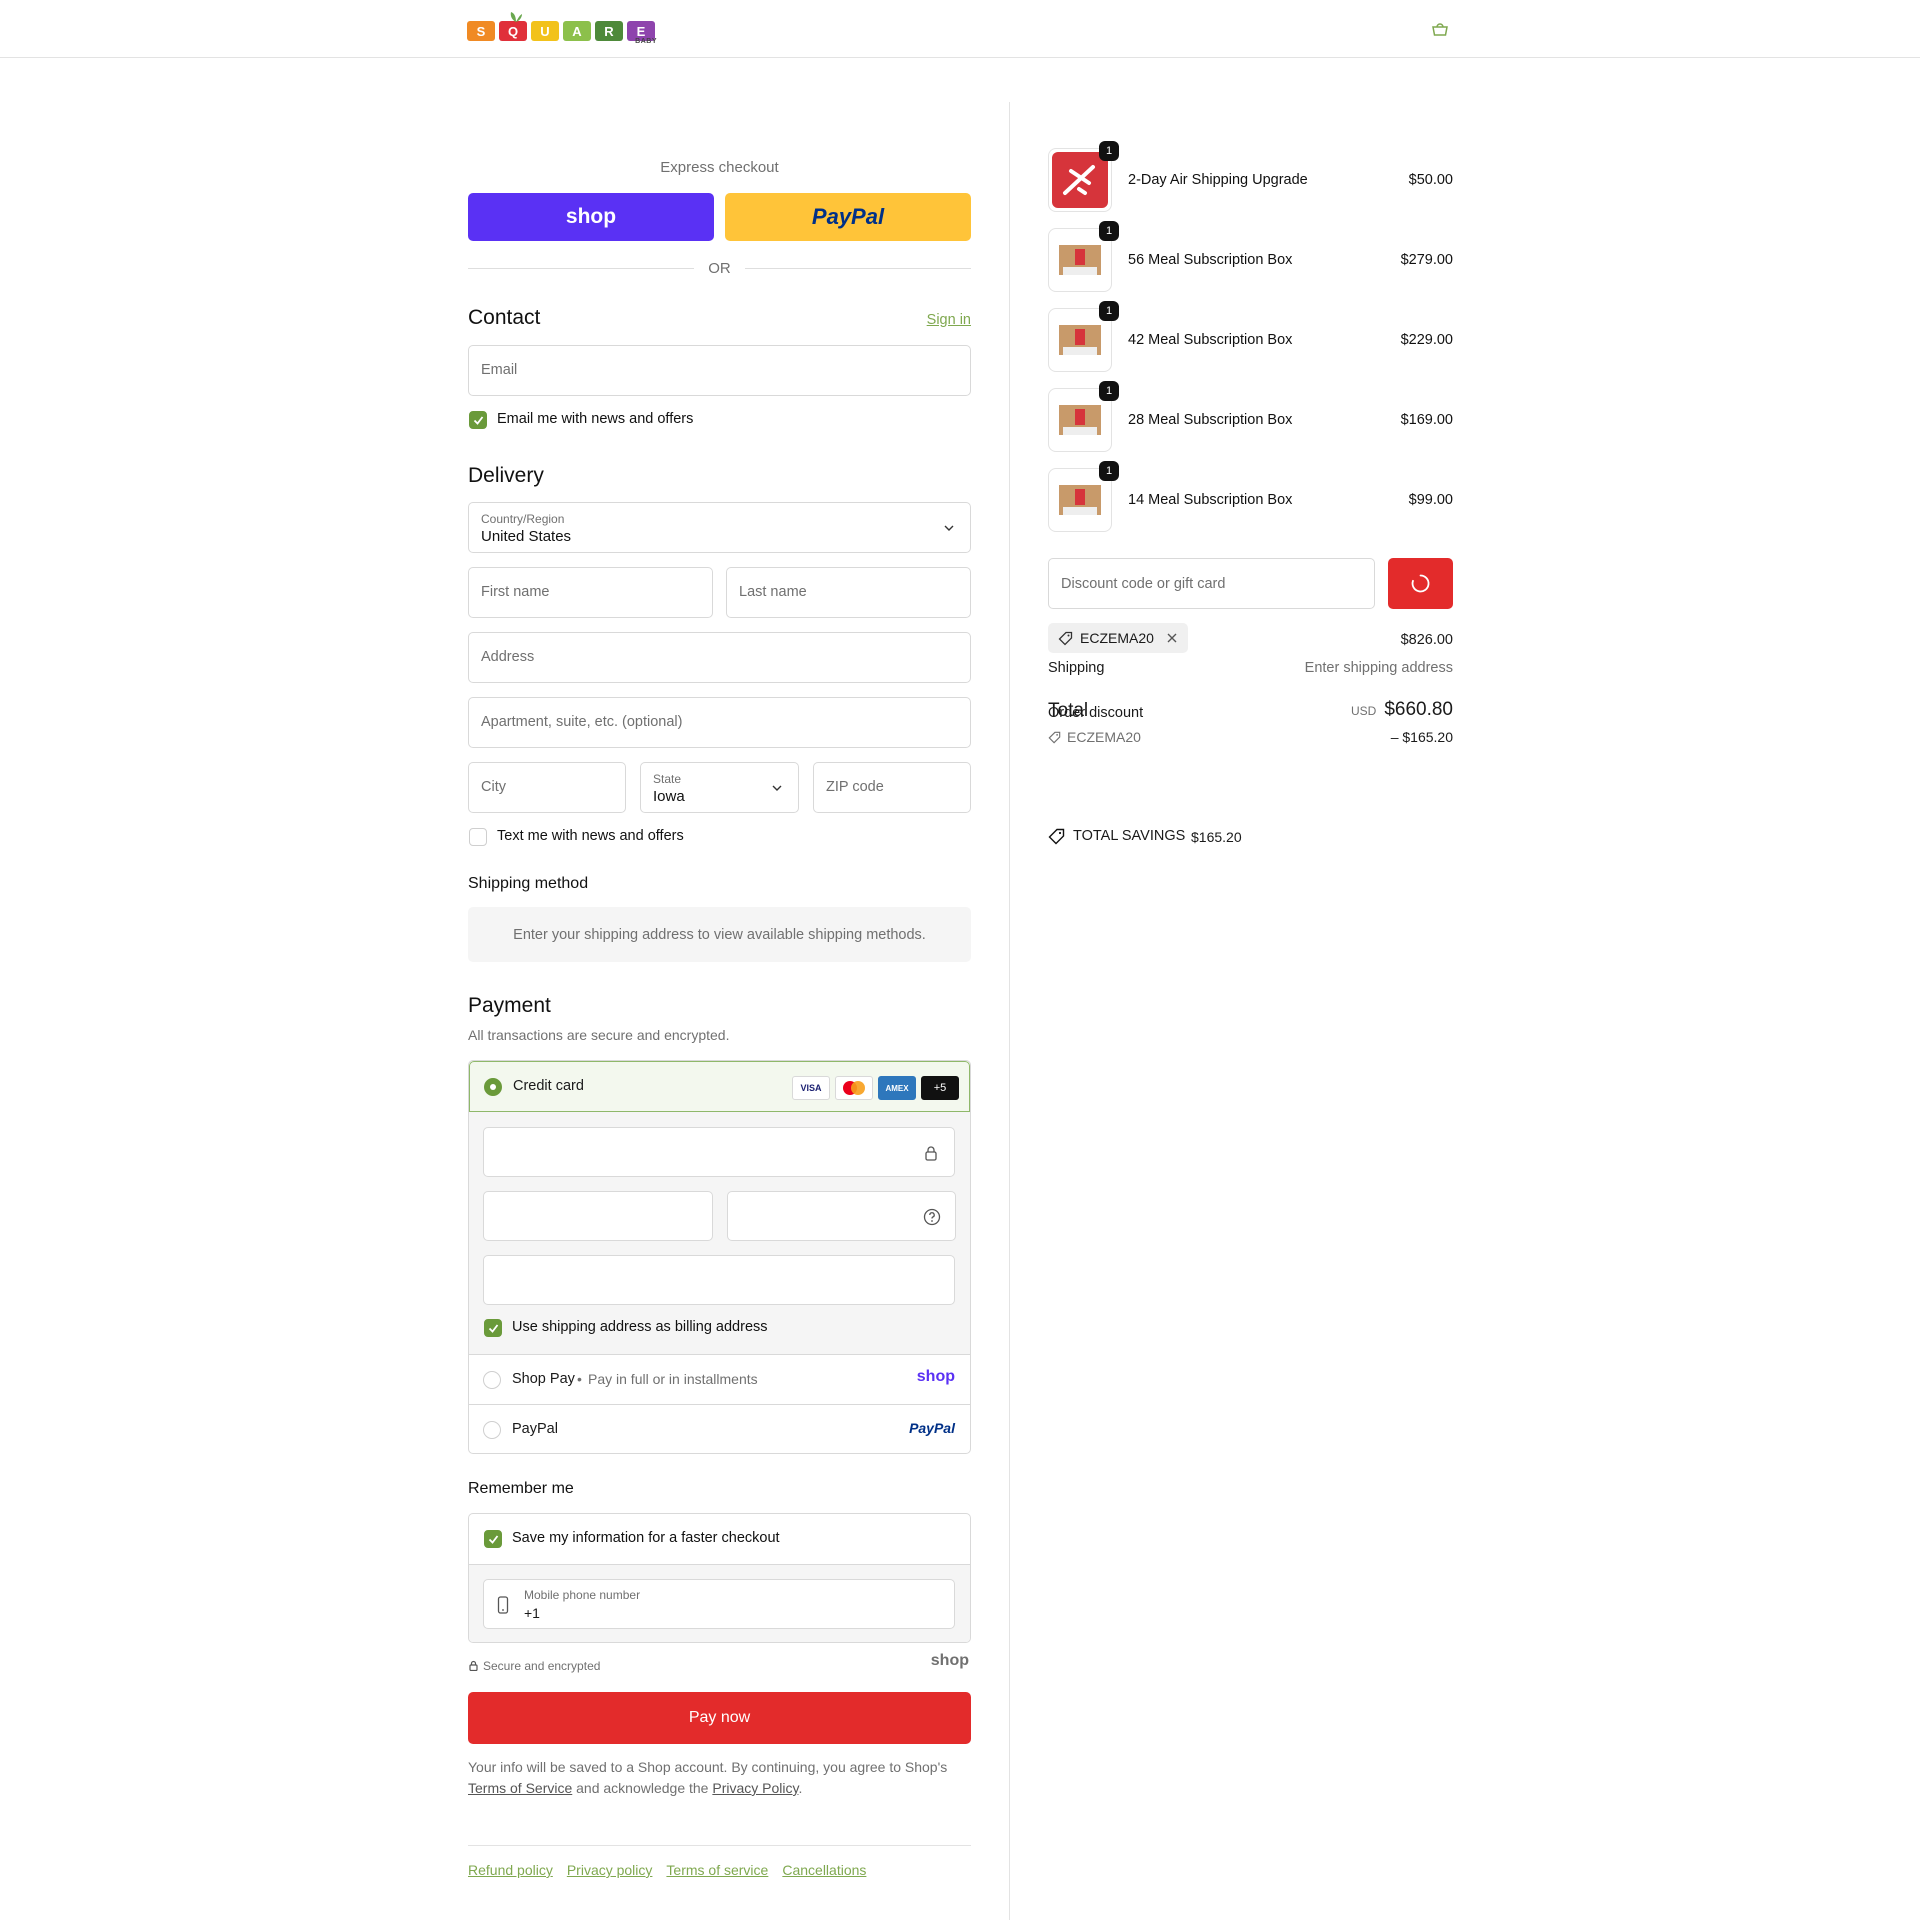 Image resolution: width=1920 pixels, height=1920 pixels. Describe the element at coordinates (824, 1870) in the screenshot. I see `cancellations-link: Cancellations` at that location.